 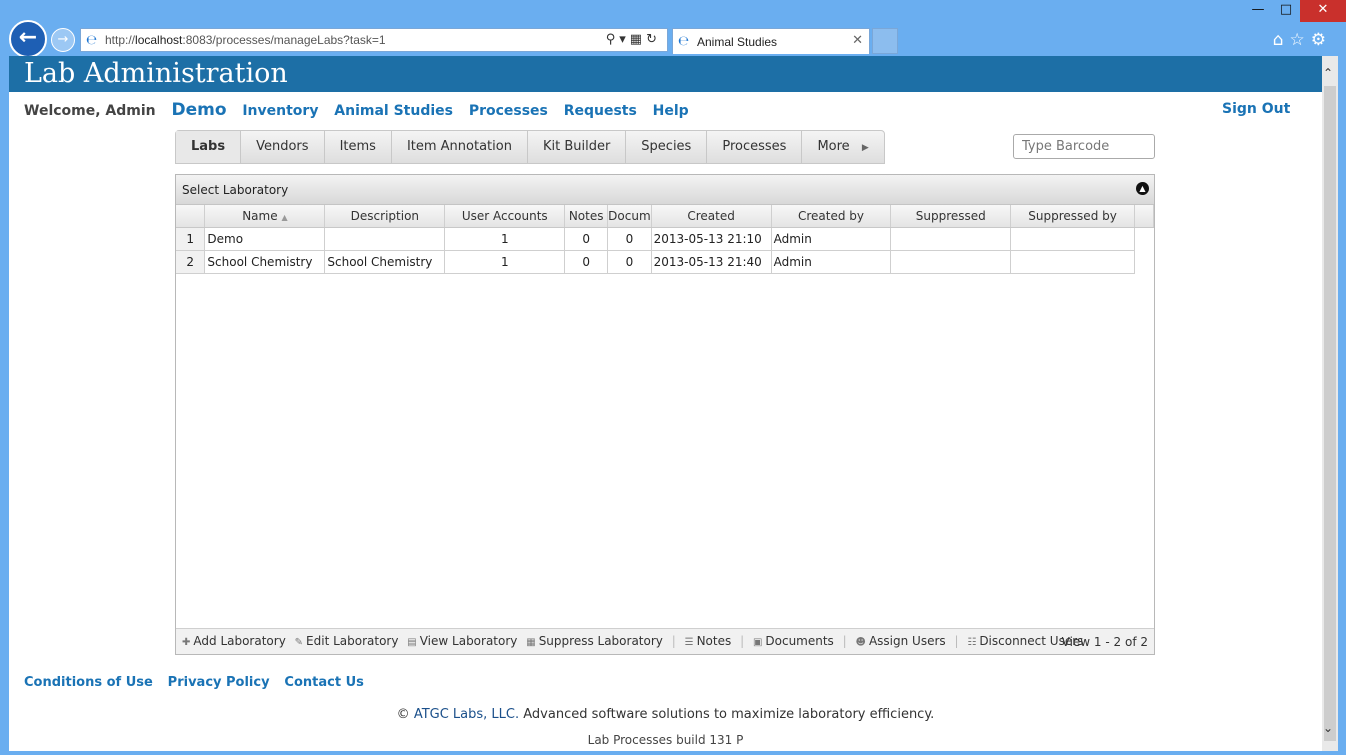 I want to click on col-created: Created, so click(x=711, y=216).